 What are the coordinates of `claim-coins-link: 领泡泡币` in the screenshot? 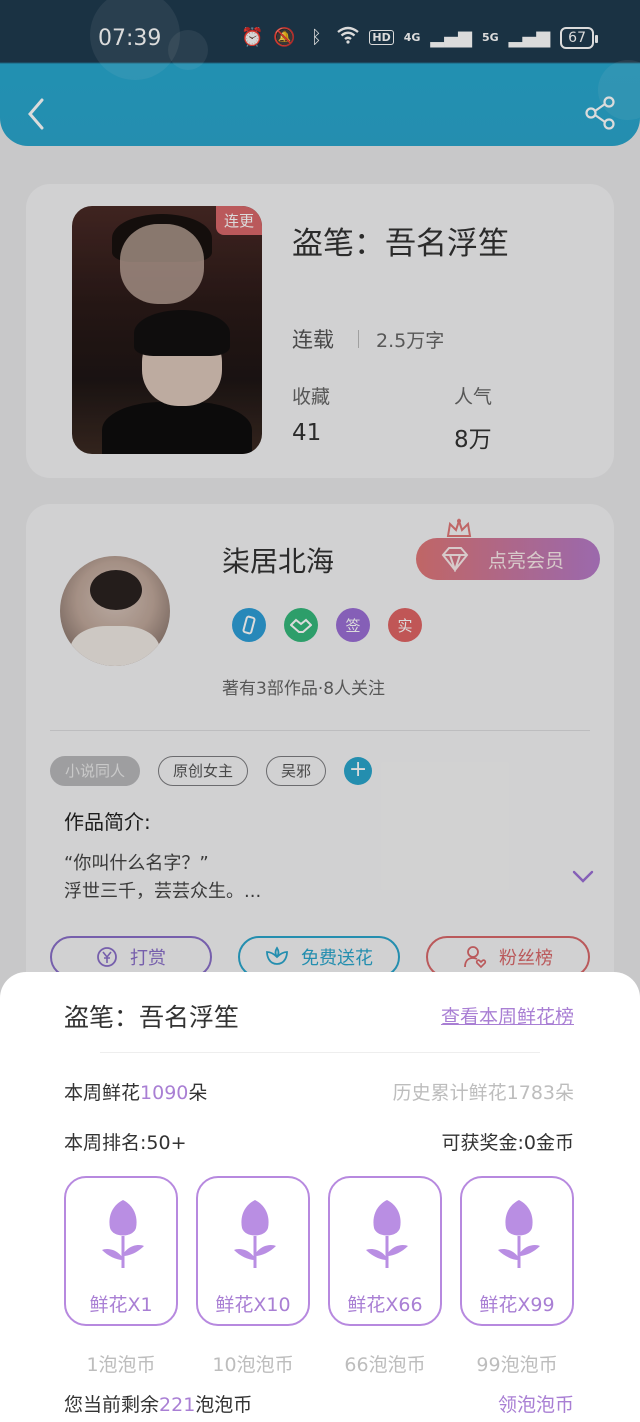 It's located at (536, 1403).